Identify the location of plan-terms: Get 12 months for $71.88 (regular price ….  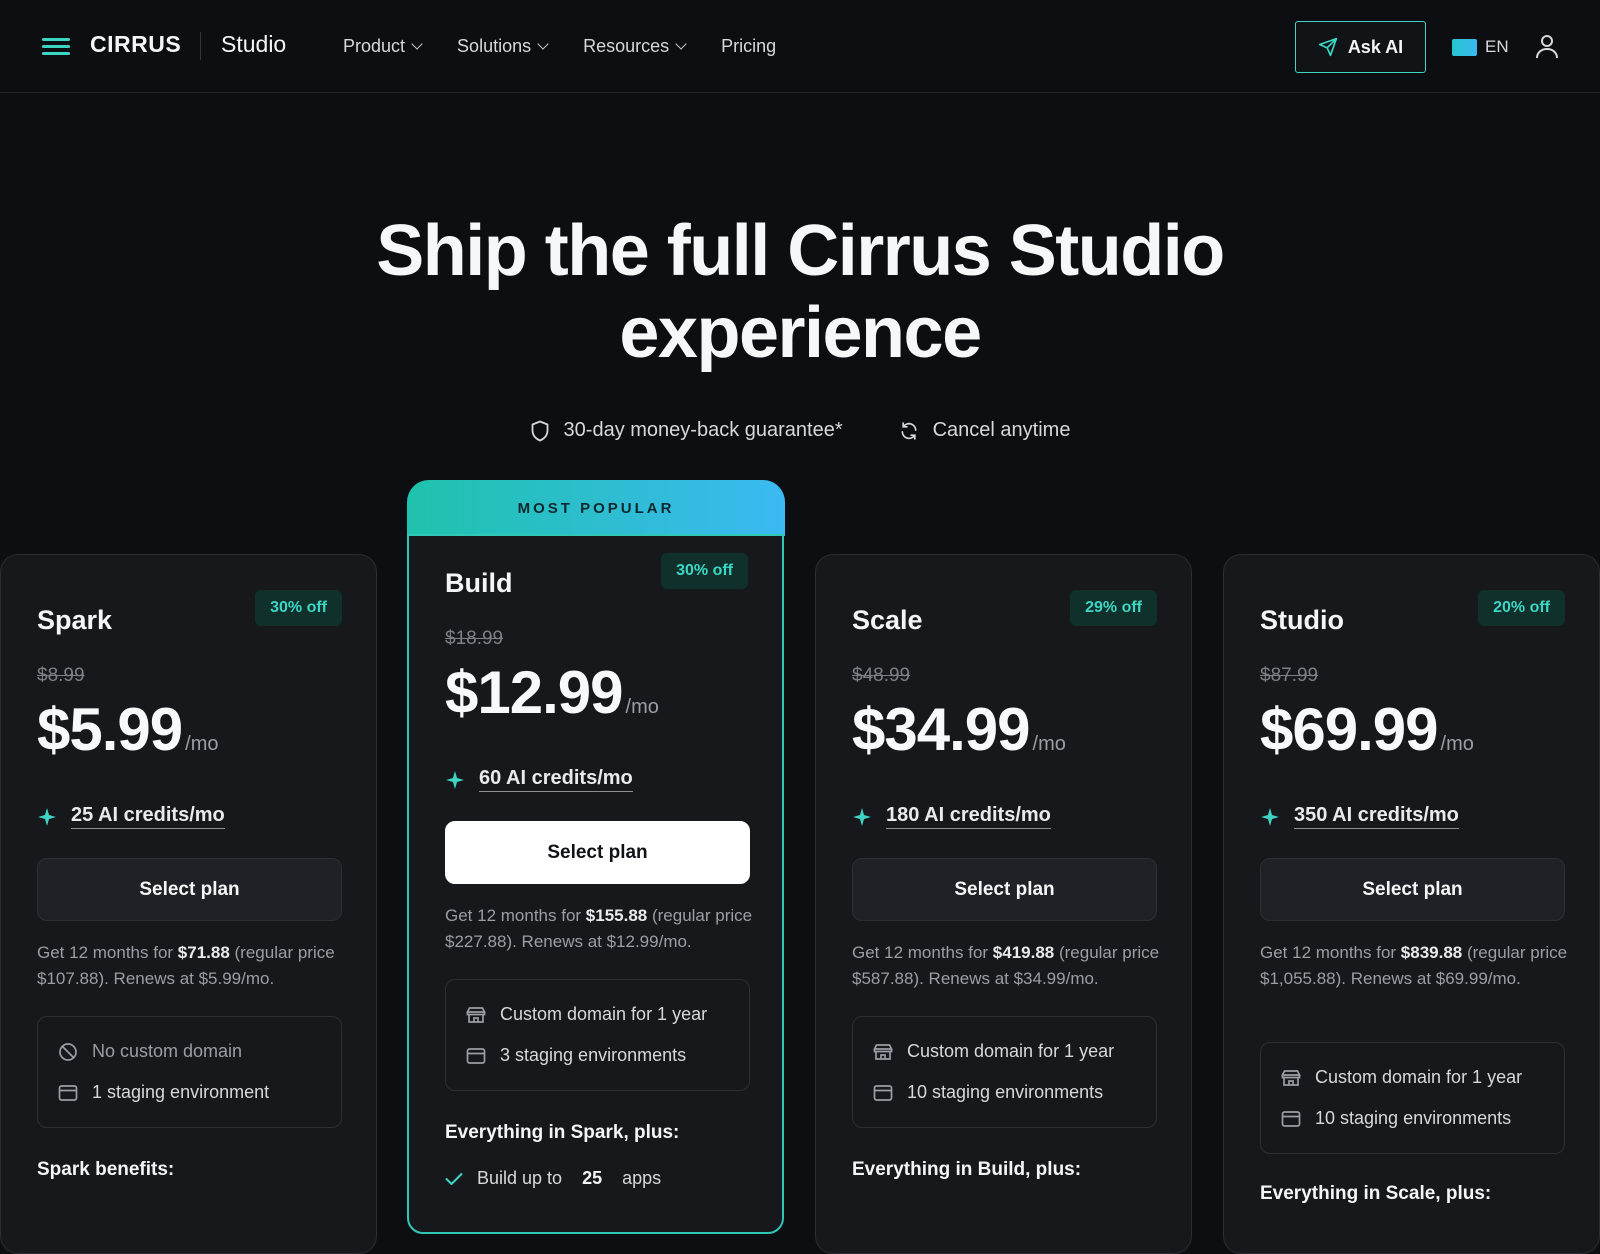
(192, 966).